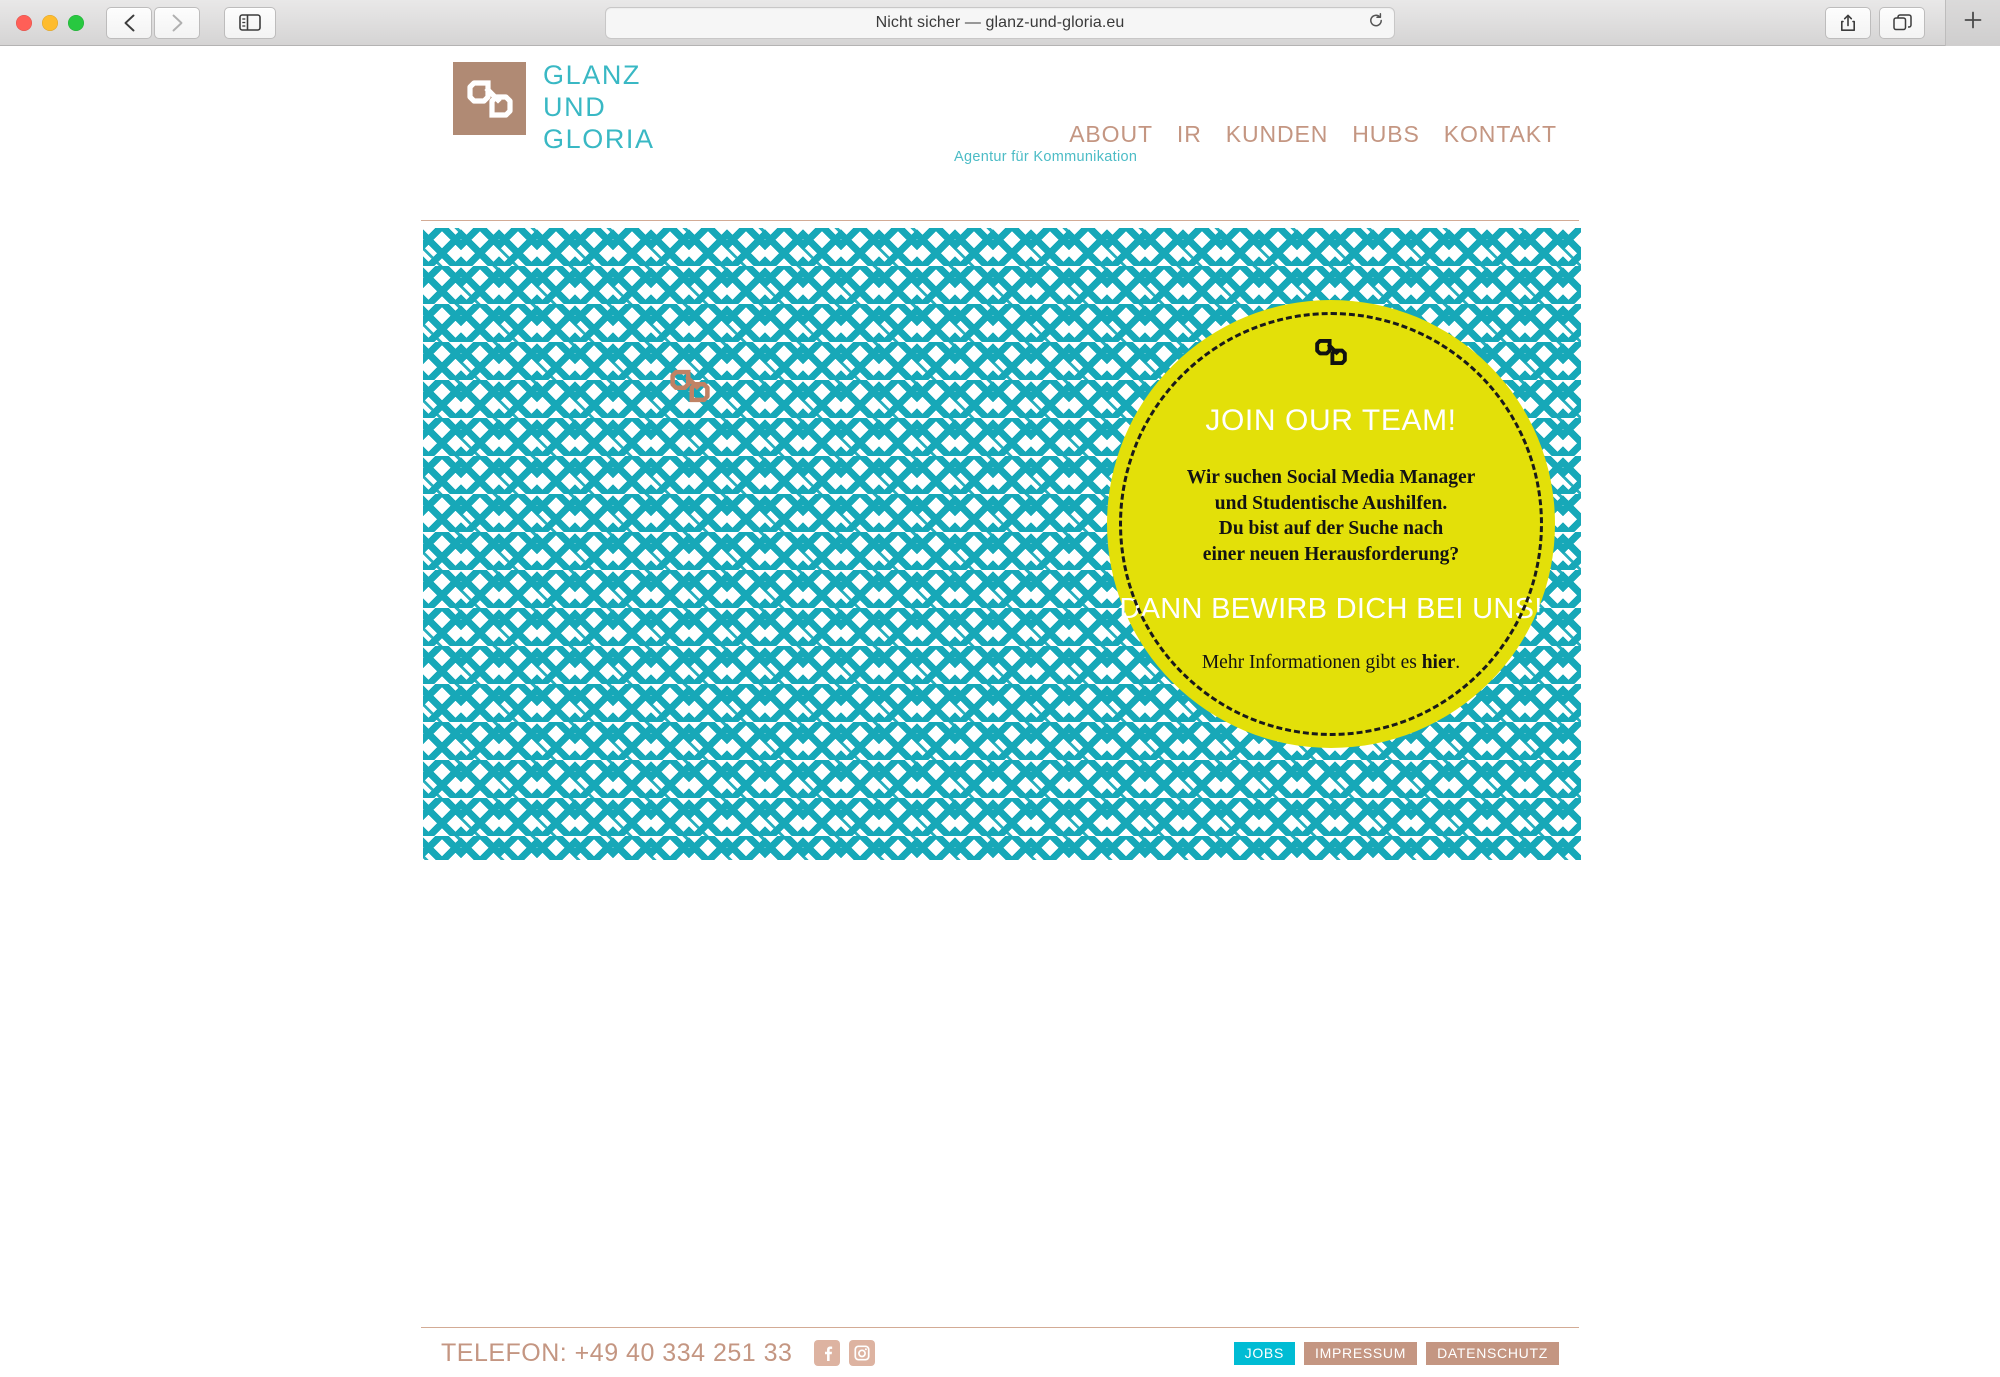 This screenshot has width=2000, height=1377. Describe the element at coordinates (1277, 134) in the screenshot. I see `nav-item-kunden: KUNDEN` at that location.